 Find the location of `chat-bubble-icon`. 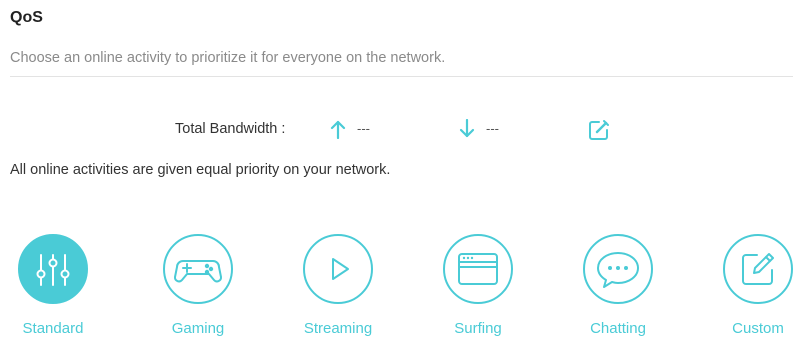

chat-bubble-icon is located at coordinates (618, 270).